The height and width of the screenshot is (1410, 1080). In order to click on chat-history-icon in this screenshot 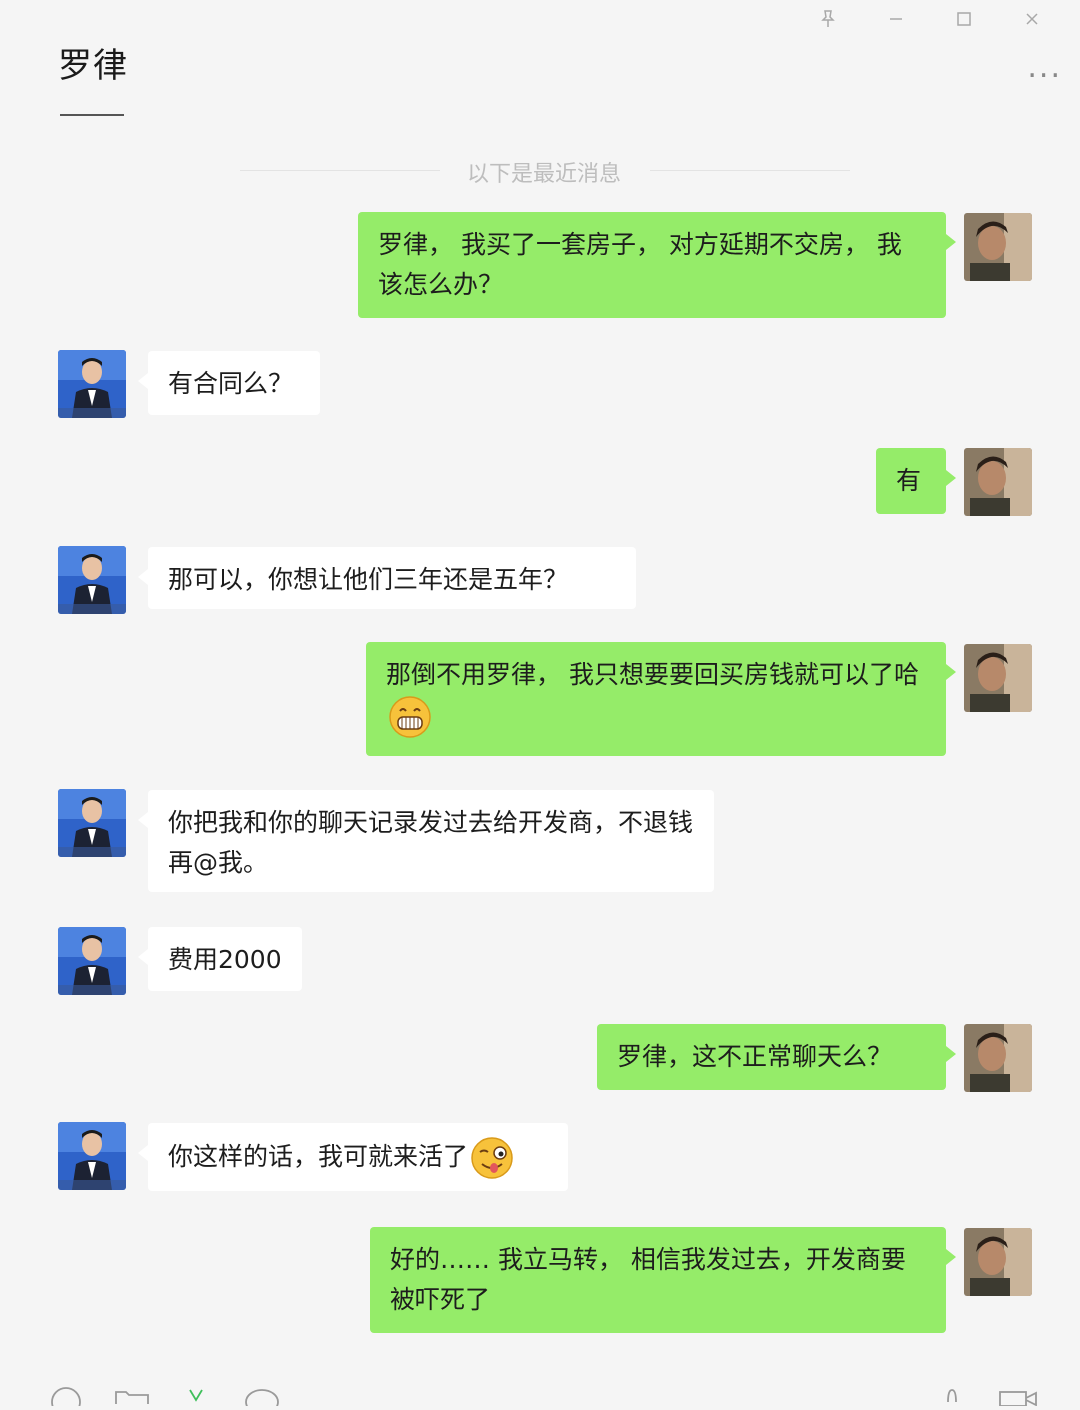, I will do `click(262, 1398)`.